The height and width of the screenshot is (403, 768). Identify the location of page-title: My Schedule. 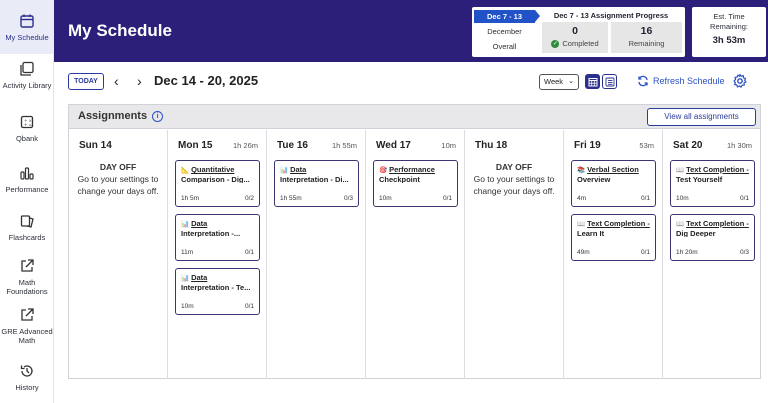
(120, 30).